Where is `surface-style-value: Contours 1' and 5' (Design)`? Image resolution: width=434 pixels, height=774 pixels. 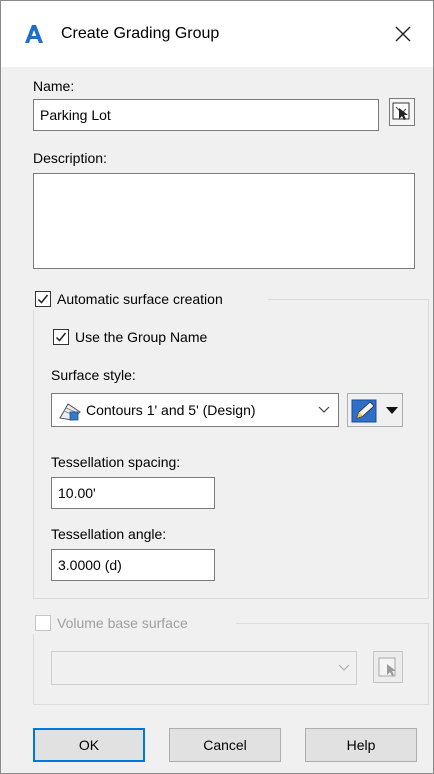
surface-style-value: Contours 1' and 5' (Design) is located at coordinates (171, 410).